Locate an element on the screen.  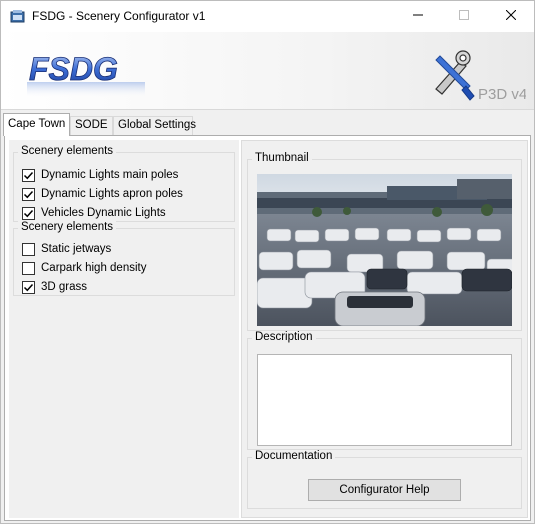
checkbox-label: Static jetways is located at coordinates (76, 249).